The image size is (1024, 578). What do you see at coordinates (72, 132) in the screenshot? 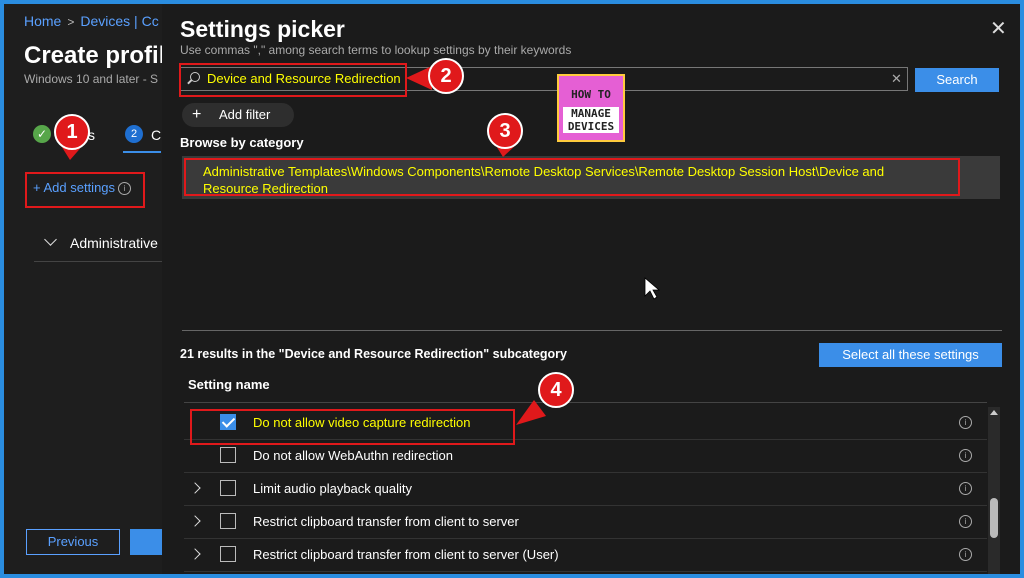
I see `callout-1: 1` at bounding box center [72, 132].